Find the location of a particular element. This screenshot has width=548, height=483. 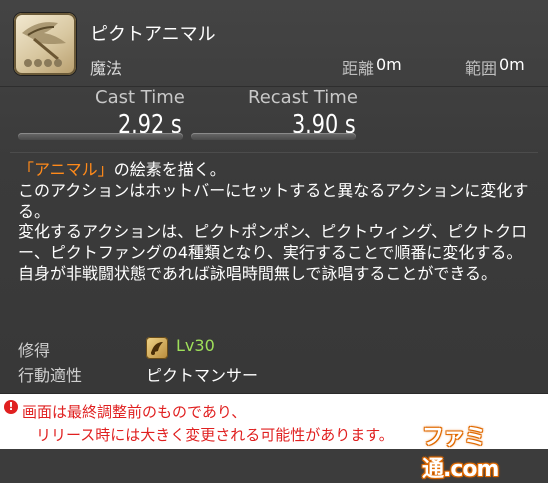

description-divider is located at coordinates (274, 152).